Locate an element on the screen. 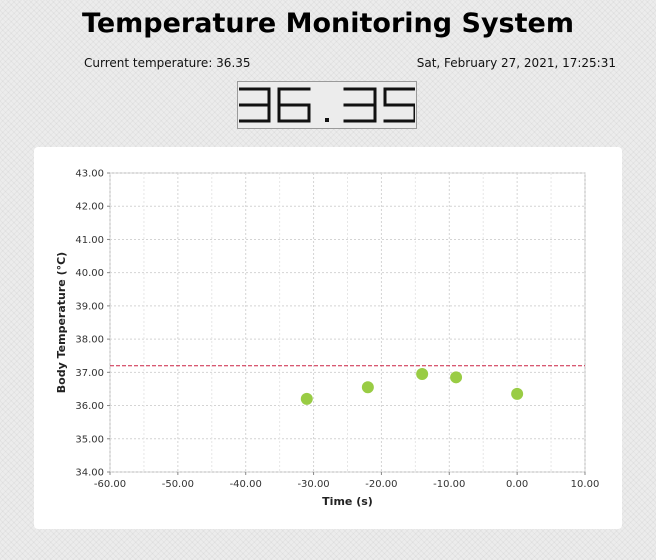  y-tick-label: 39.00 is located at coordinates (89, 306).